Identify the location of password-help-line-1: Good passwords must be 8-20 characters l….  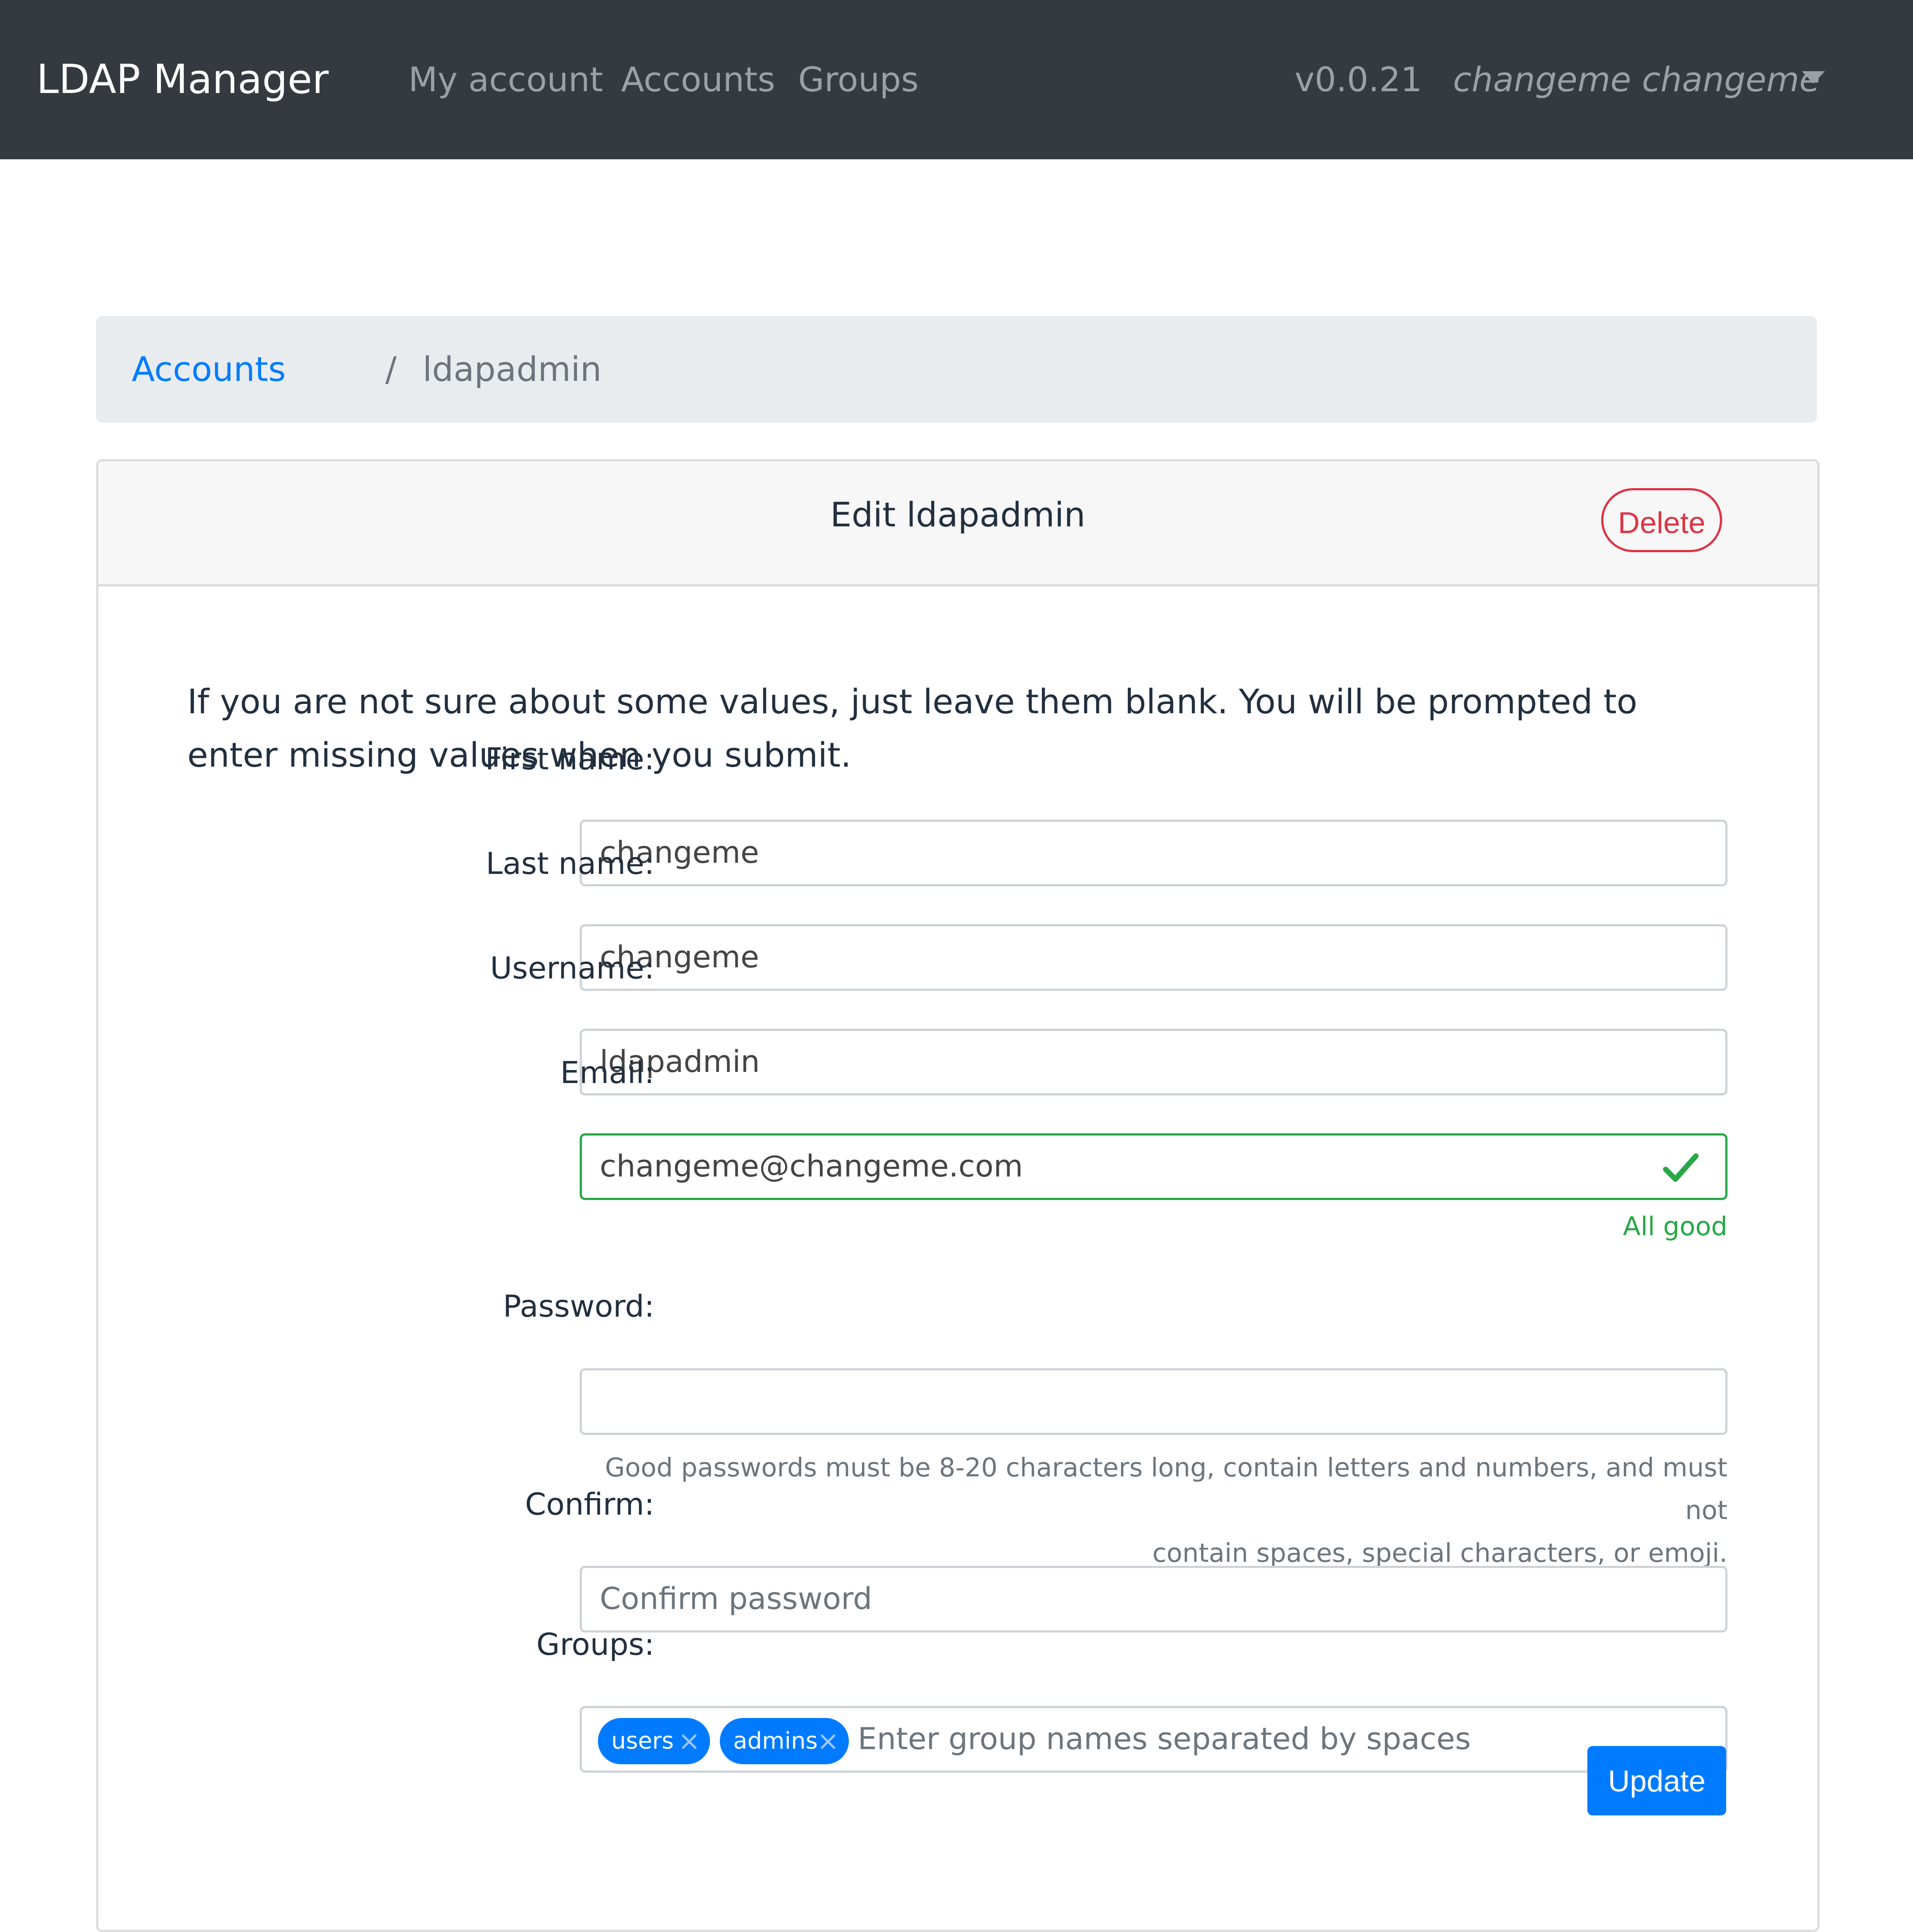
(1166, 1488).